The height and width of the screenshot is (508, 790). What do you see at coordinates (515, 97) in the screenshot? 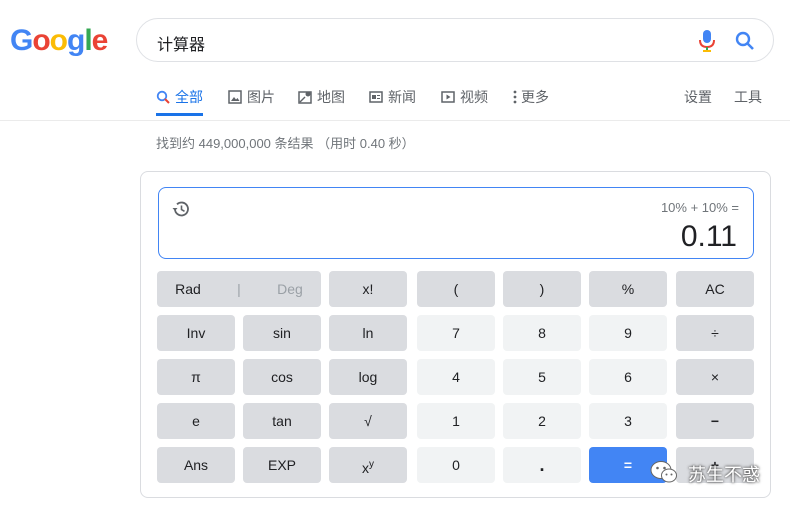
I see `more-vert-icon` at bounding box center [515, 97].